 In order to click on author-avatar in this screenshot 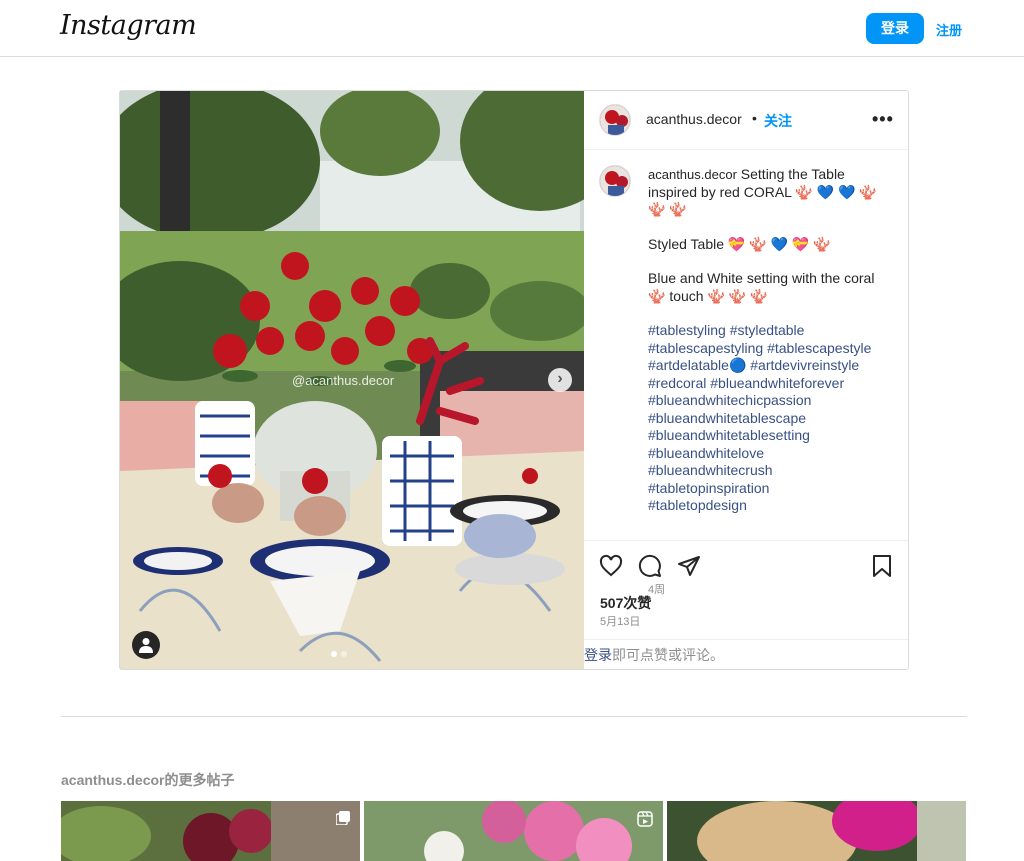, I will do `click(615, 120)`.